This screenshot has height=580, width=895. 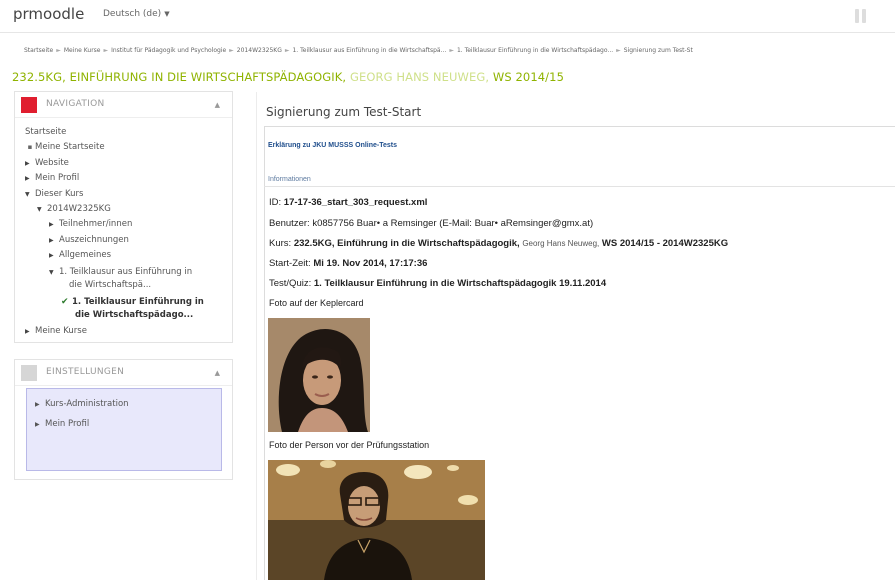 What do you see at coordinates (82, 404) in the screenshot?
I see `settings-item-kurs-administration: ▶ Kurs-Administration` at bounding box center [82, 404].